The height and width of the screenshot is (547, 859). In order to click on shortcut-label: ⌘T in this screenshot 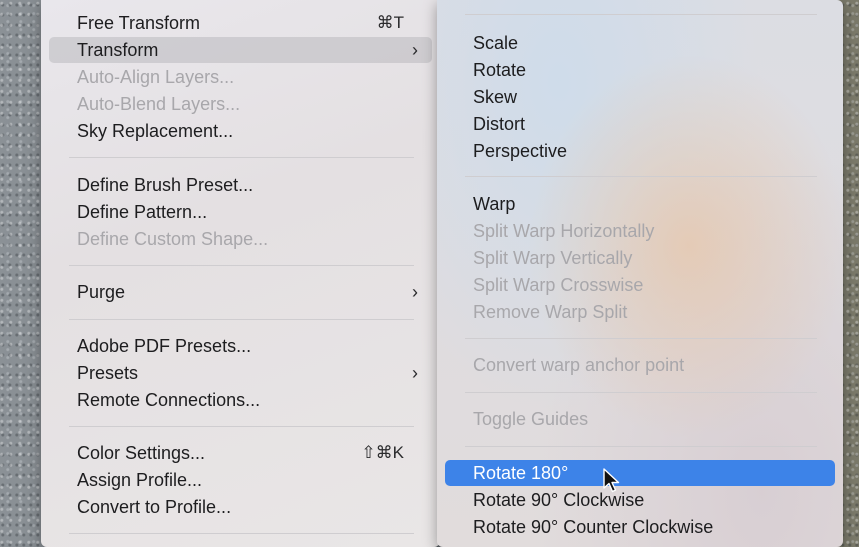, I will do `click(390, 22)`.